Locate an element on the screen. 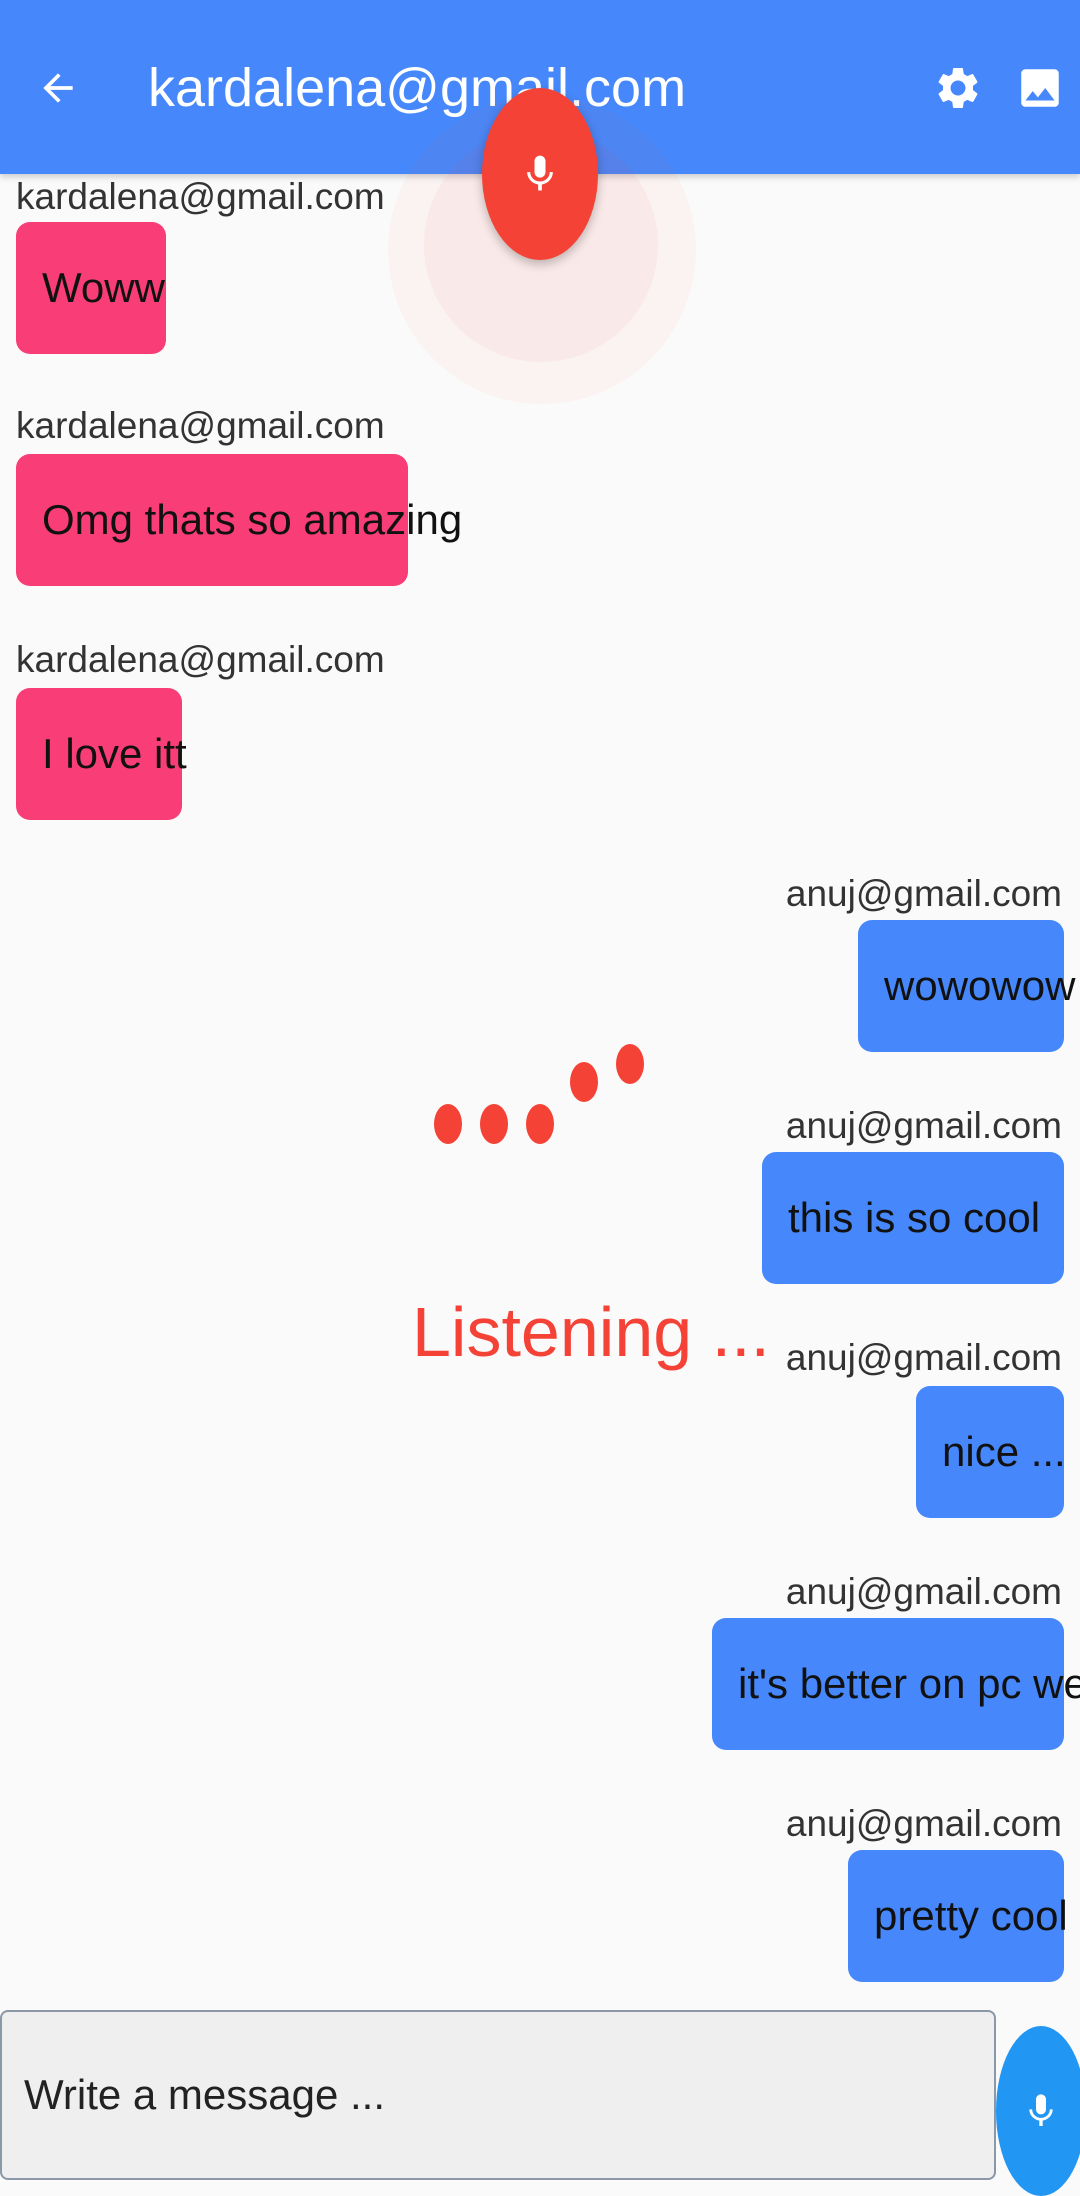 The image size is (1080, 2196). message-bubble-incoming: Woww is located at coordinates (91, 288).